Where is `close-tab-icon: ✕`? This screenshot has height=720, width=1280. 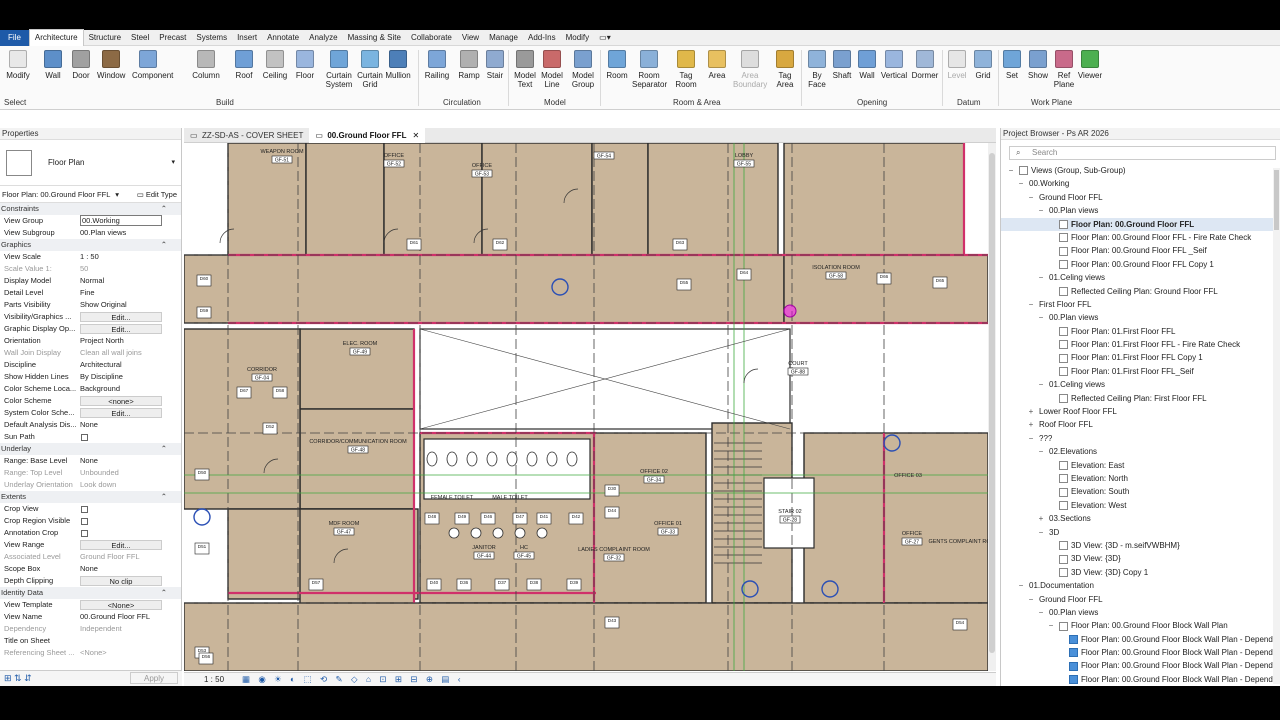 close-tab-icon: ✕ is located at coordinates (415, 135).